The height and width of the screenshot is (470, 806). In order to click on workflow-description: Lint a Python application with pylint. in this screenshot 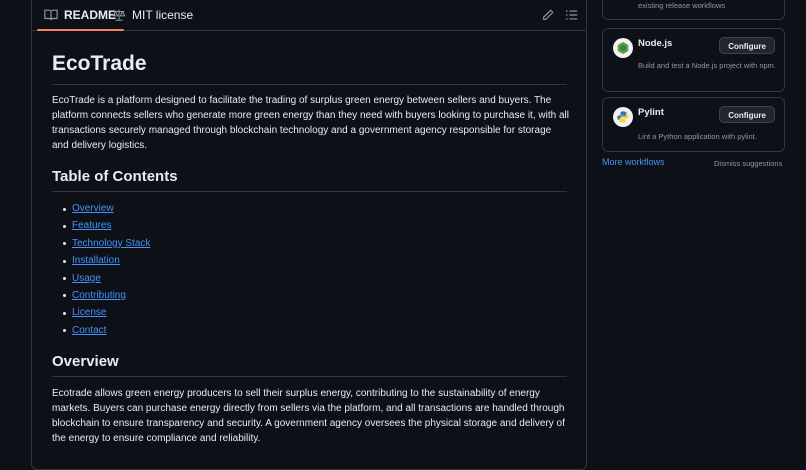, I will do `click(697, 136)`.